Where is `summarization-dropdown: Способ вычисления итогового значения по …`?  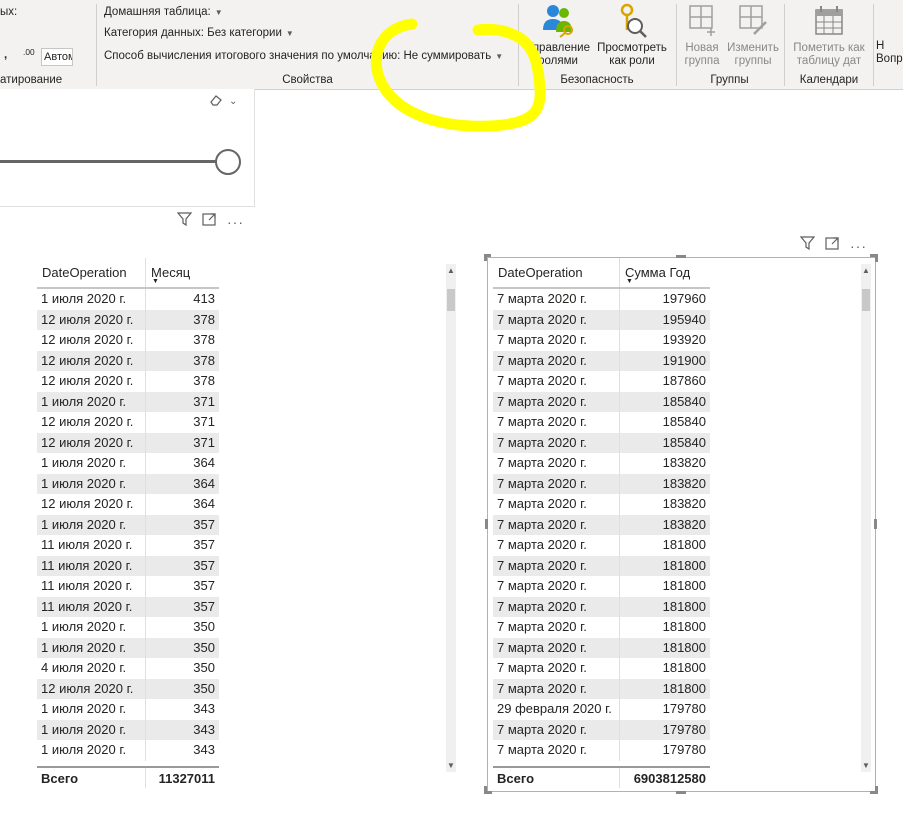 summarization-dropdown: Способ вычисления итогового значения по … is located at coordinates (303, 56).